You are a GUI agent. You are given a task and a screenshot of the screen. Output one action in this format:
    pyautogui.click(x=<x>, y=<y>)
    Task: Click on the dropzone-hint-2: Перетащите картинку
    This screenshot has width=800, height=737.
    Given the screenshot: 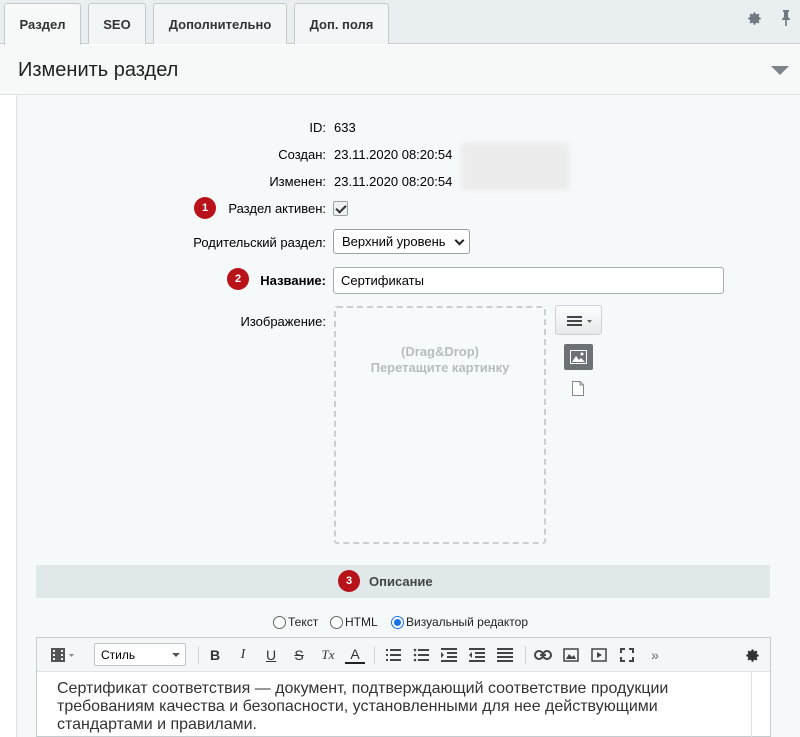 What is the action you would take?
    pyautogui.click(x=440, y=367)
    